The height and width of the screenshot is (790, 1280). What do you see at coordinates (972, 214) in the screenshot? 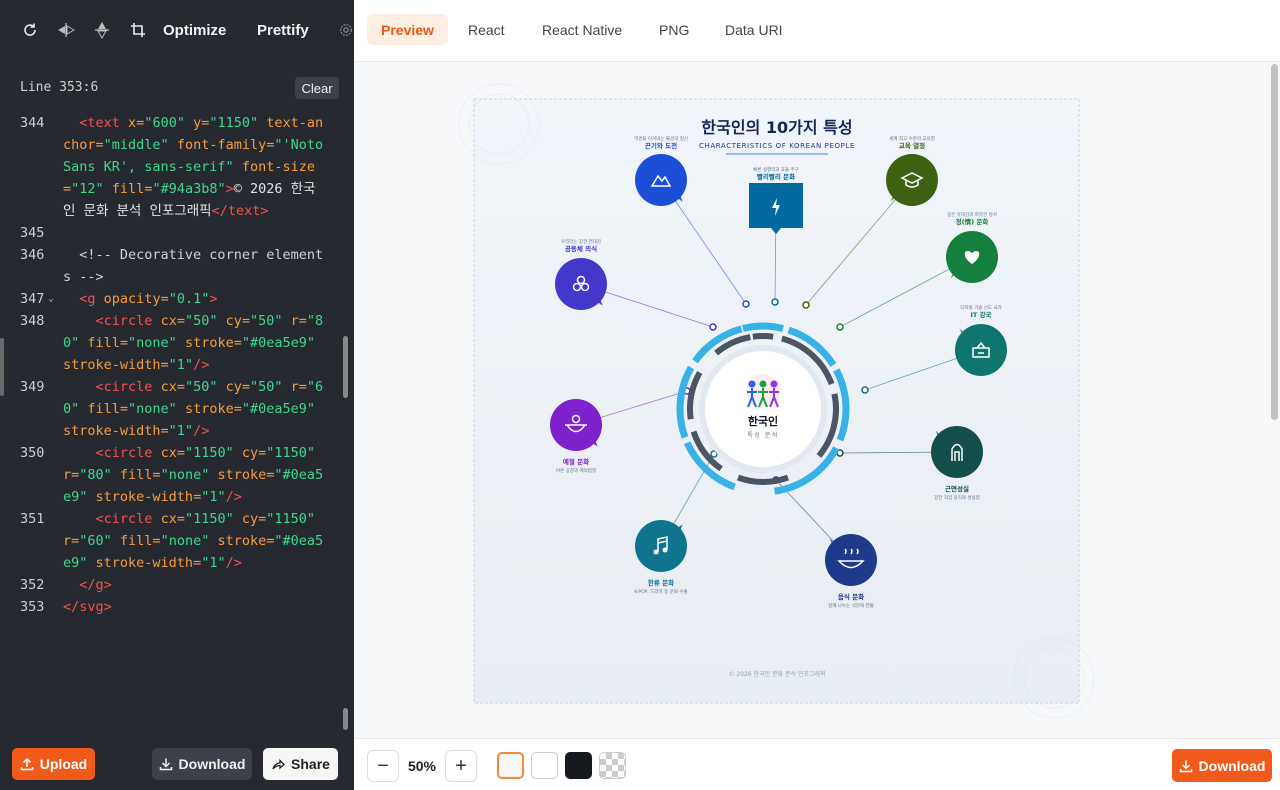
I see `node-description: 깊은 유대감과 따뜻한 정서` at bounding box center [972, 214].